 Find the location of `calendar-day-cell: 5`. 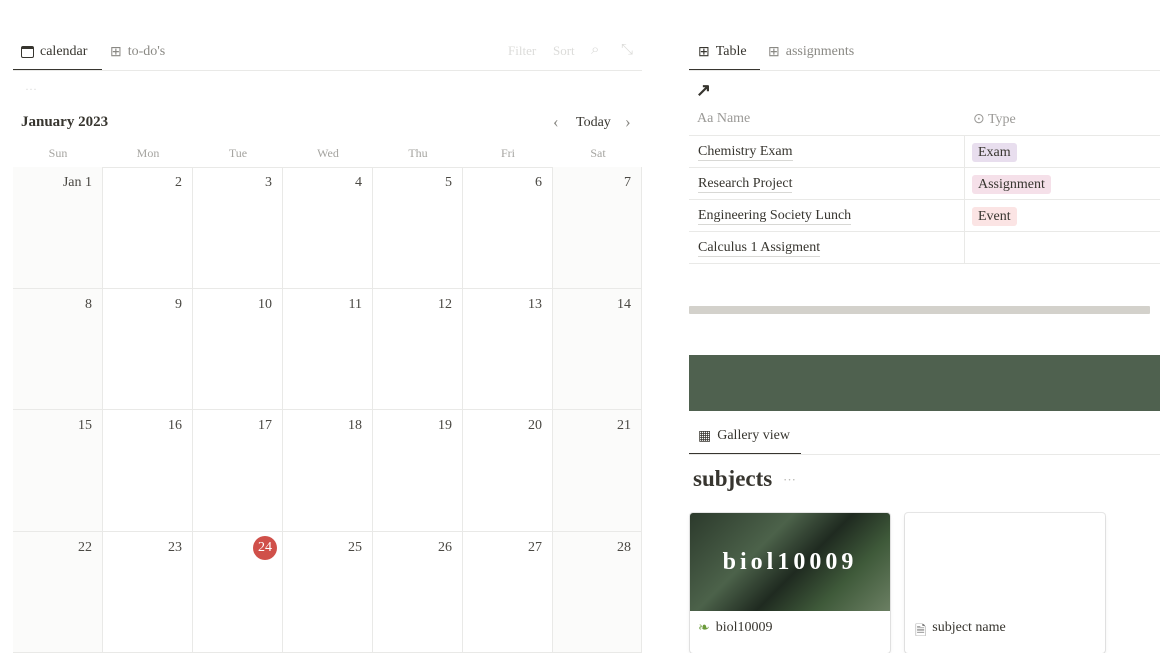

calendar-day-cell: 5 is located at coordinates (418, 228).